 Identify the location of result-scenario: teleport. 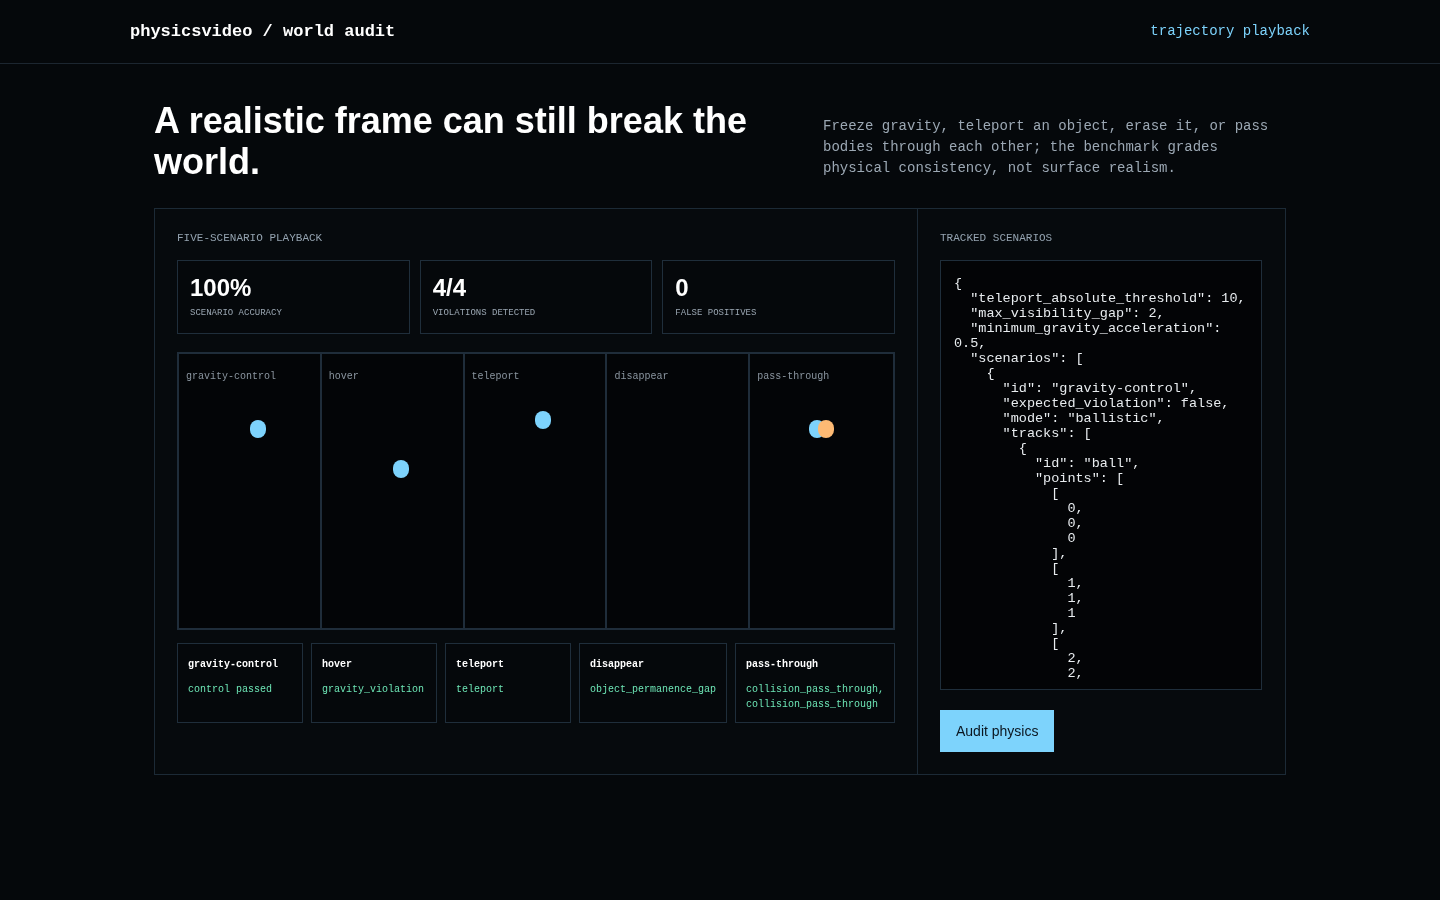
(480, 665).